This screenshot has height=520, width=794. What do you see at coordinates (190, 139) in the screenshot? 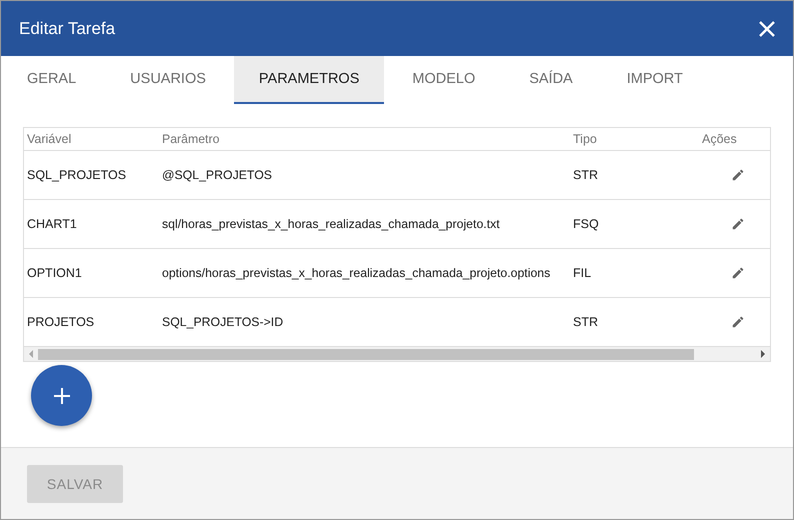
I see `column-header: Parâmetro` at bounding box center [190, 139].